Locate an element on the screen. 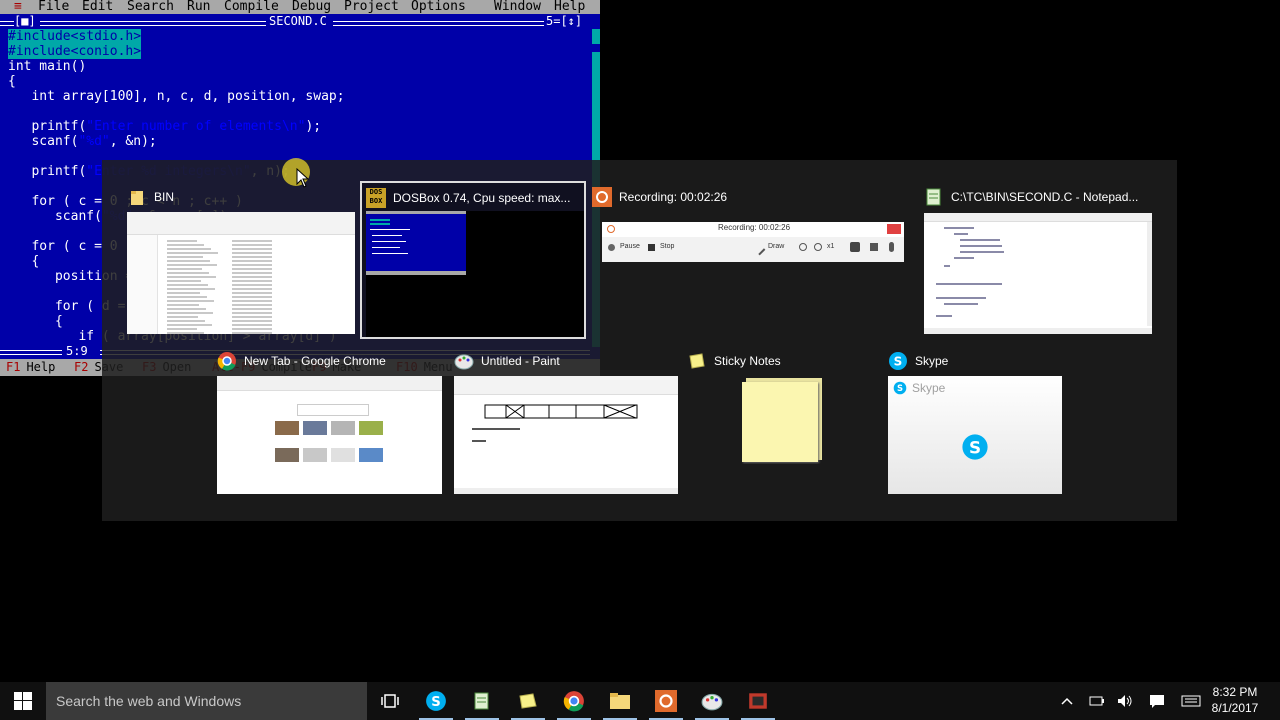  task-window-chrome: New Tab - Google Chrome is located at coordinates (329, 423).